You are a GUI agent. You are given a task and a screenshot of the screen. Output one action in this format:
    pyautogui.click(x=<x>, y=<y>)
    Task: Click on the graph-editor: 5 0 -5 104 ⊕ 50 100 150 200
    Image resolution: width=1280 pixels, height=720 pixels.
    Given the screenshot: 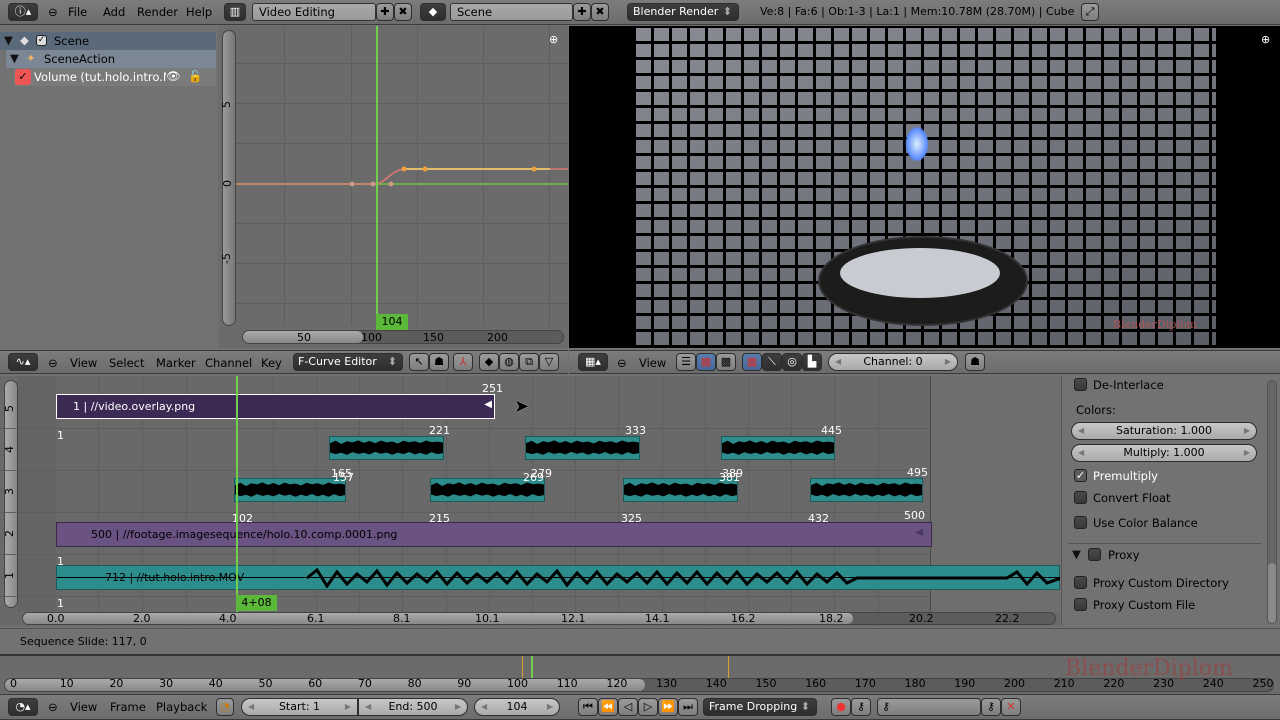 What is the action you would take?
    pyautogui.click(x=393, y=187)
    